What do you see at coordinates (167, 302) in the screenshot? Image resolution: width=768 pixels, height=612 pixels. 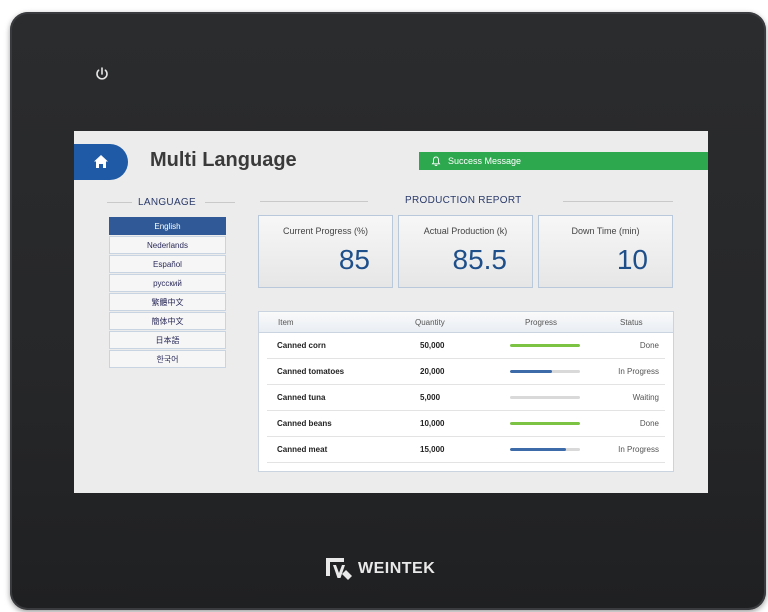 I see `language-option-traditional-chinese: 繁體中文` at bounding box center [167, 302].